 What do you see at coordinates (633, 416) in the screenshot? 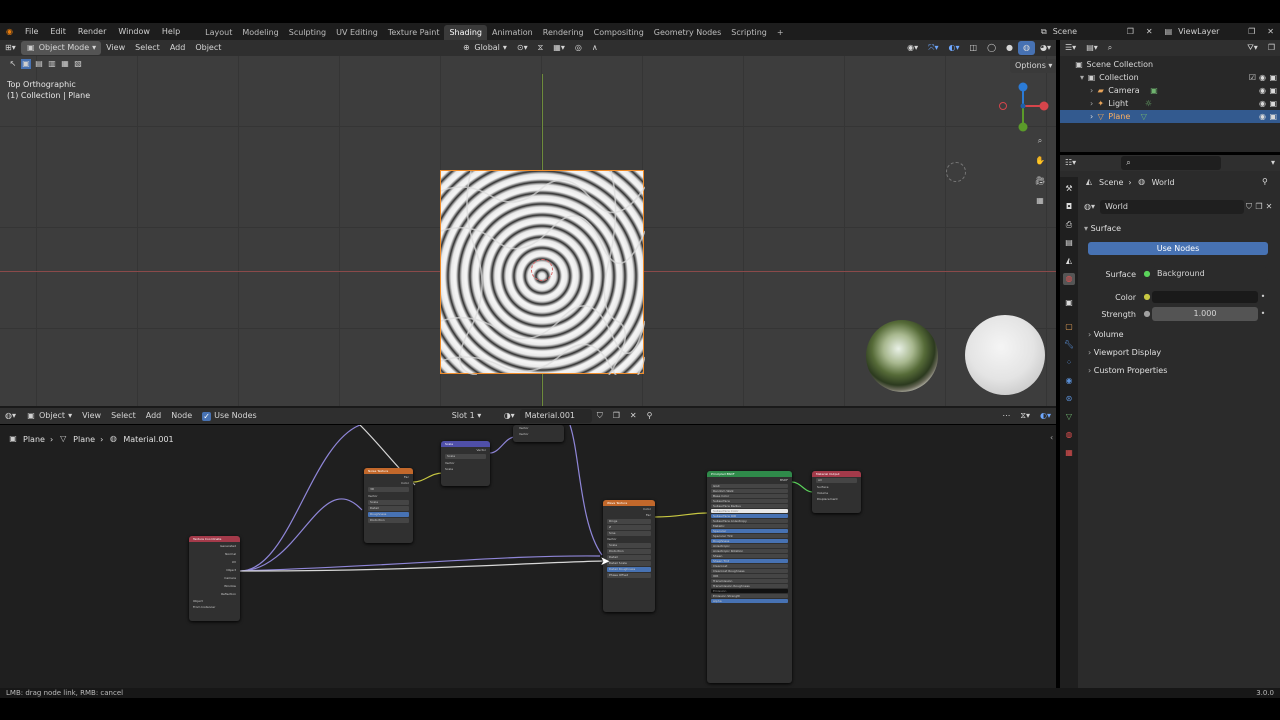
I see `unlink-material-icon: ✕` at bounding box center [633, 416].